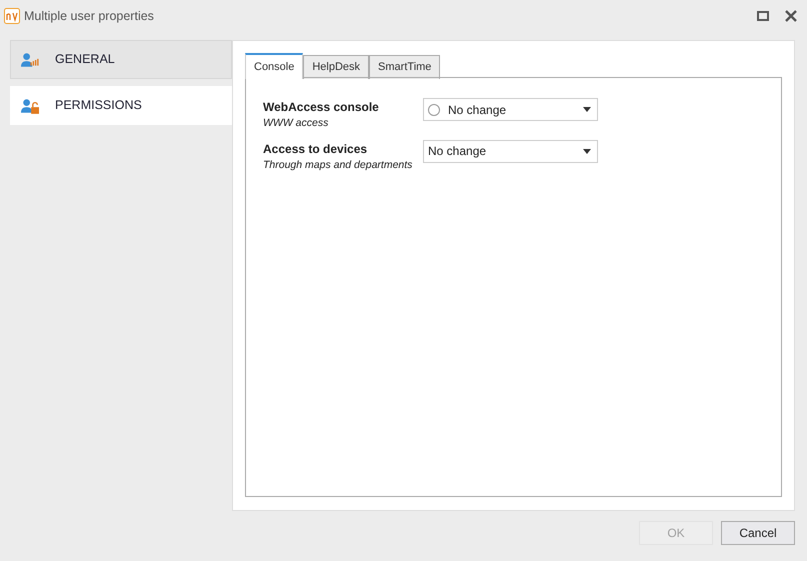 The height and width of the screenshot is (561, 807). I want to click on tab: Console, so click(274, 66).